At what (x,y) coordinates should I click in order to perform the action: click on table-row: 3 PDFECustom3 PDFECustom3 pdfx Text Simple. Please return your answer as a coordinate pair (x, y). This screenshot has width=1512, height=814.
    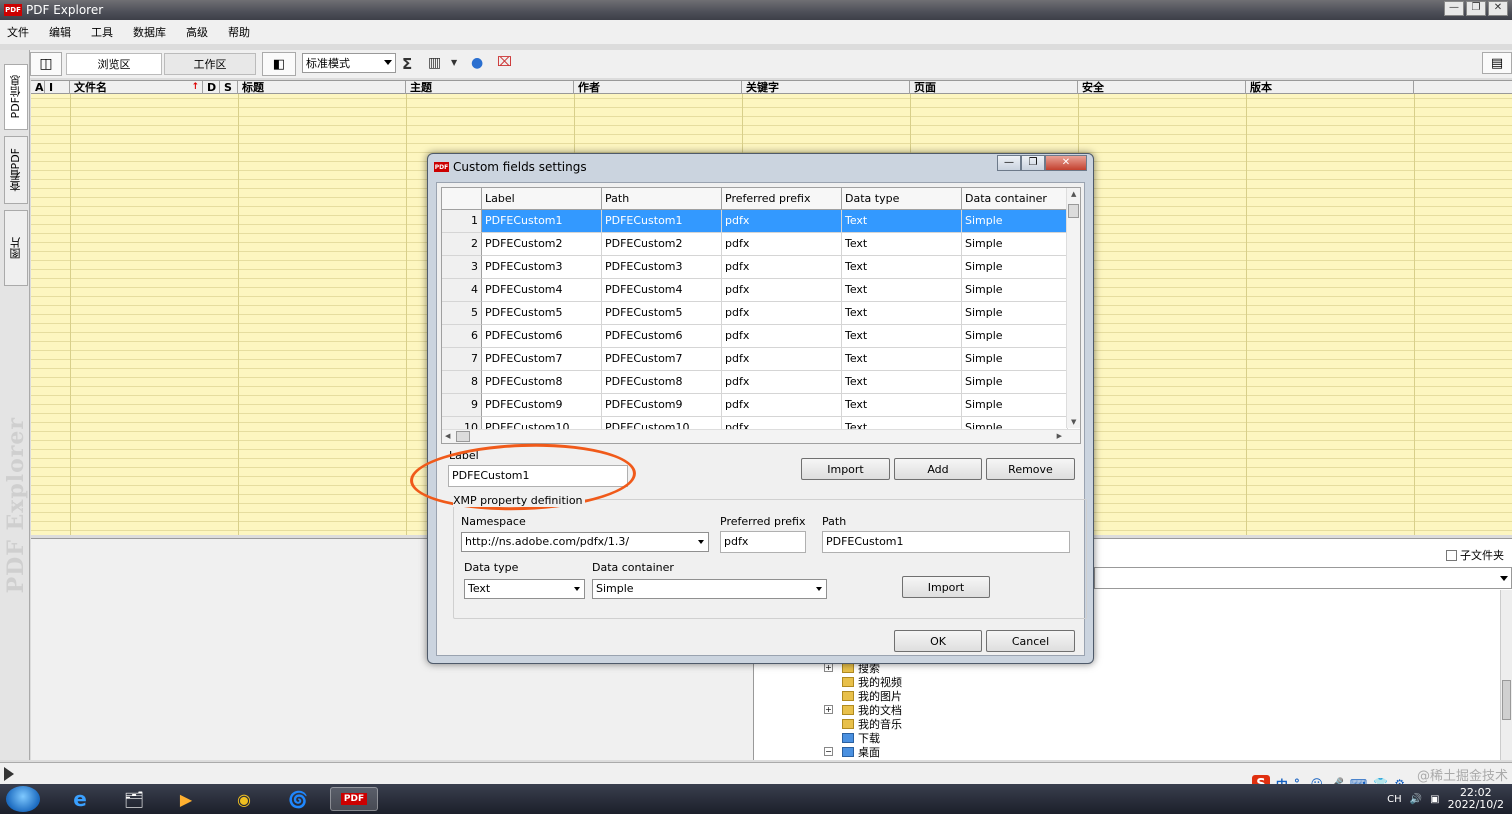
    Looking at the image, I should click on (755, 267).